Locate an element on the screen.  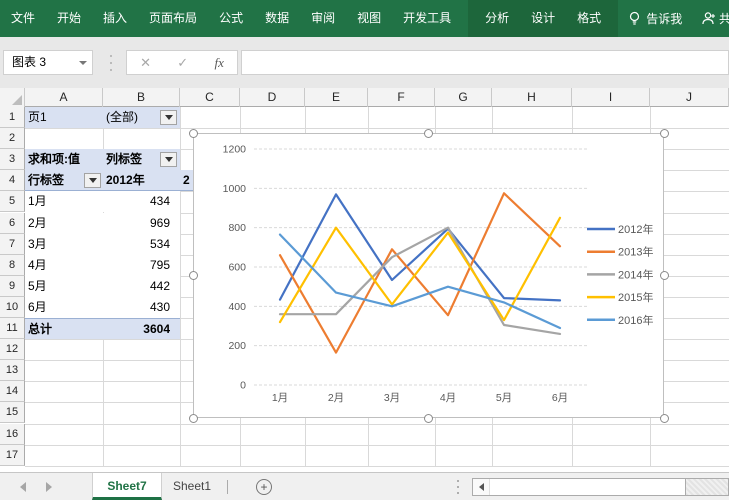
legend-label-2014年: 2014年 is located at coordinates (635, 274).